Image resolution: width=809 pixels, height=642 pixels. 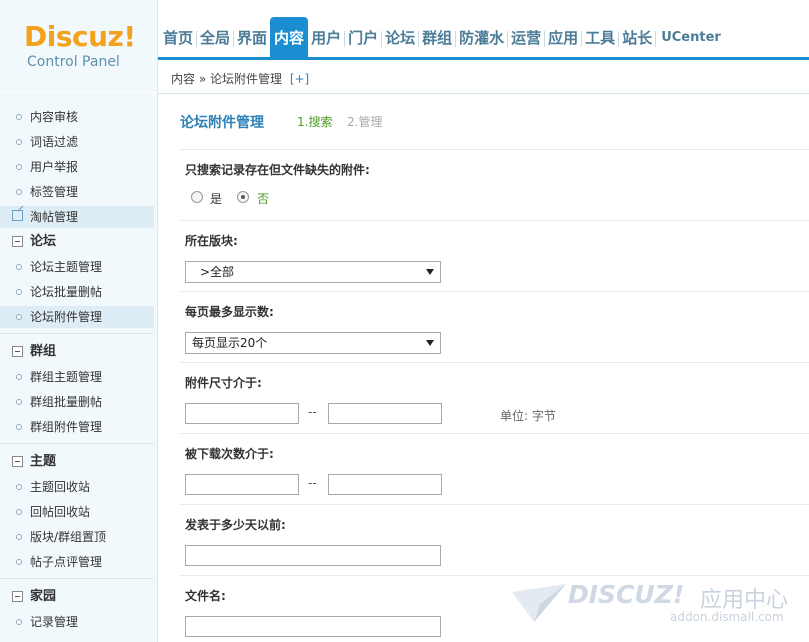 I want to click on forum-select: >全部, so click(x=313, y=272).